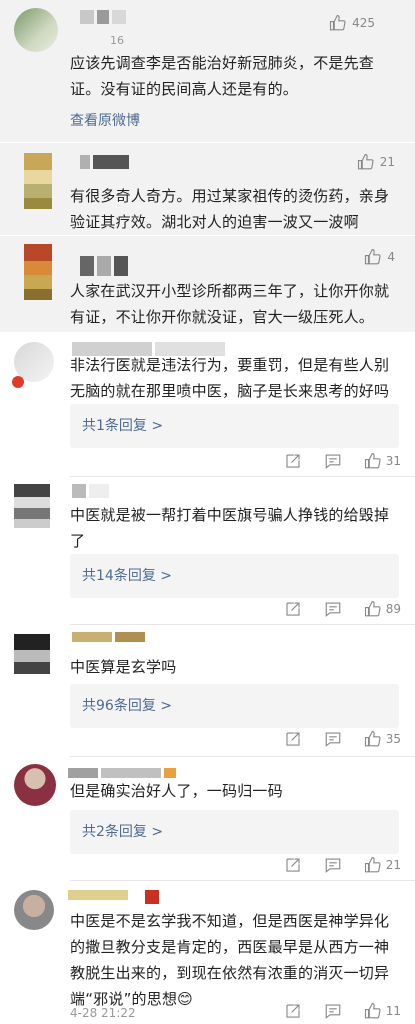 The image size is (415, 1024). I want to click on view-original-link: 查看原微博, so click(105, 120).